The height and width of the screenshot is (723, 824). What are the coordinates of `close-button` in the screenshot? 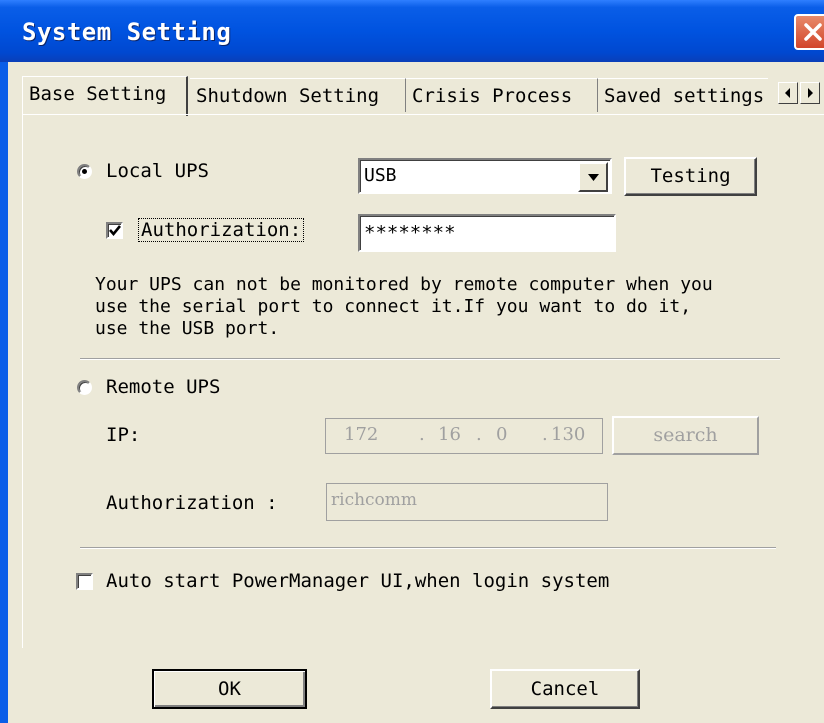 It's located at (809, 32).